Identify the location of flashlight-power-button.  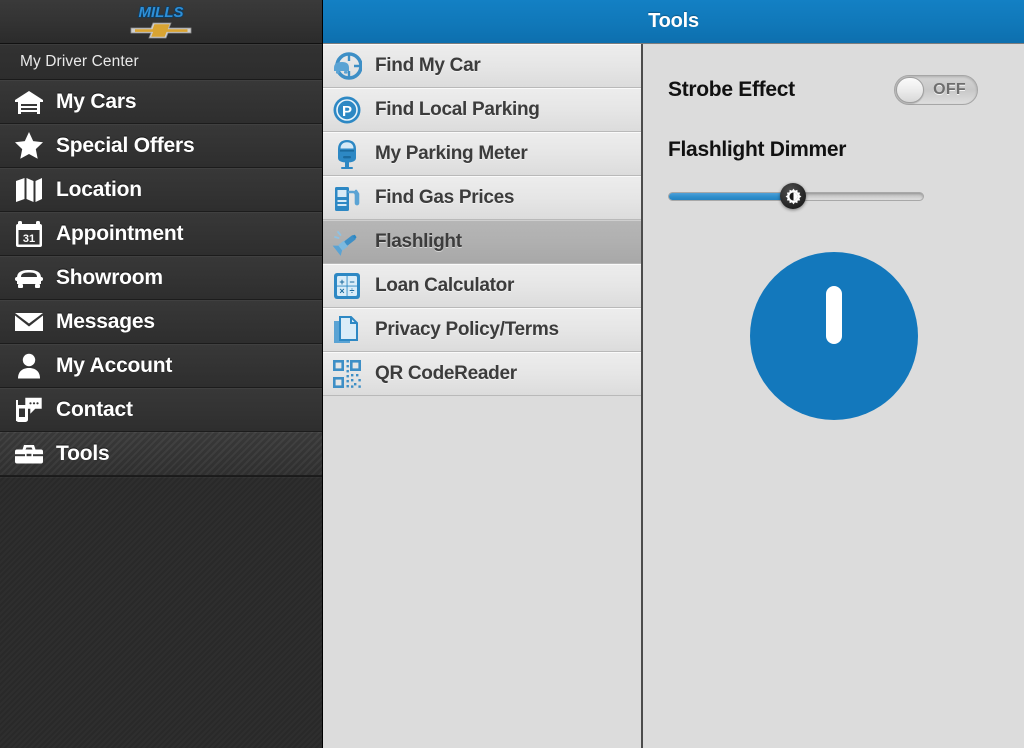
(833, 336).